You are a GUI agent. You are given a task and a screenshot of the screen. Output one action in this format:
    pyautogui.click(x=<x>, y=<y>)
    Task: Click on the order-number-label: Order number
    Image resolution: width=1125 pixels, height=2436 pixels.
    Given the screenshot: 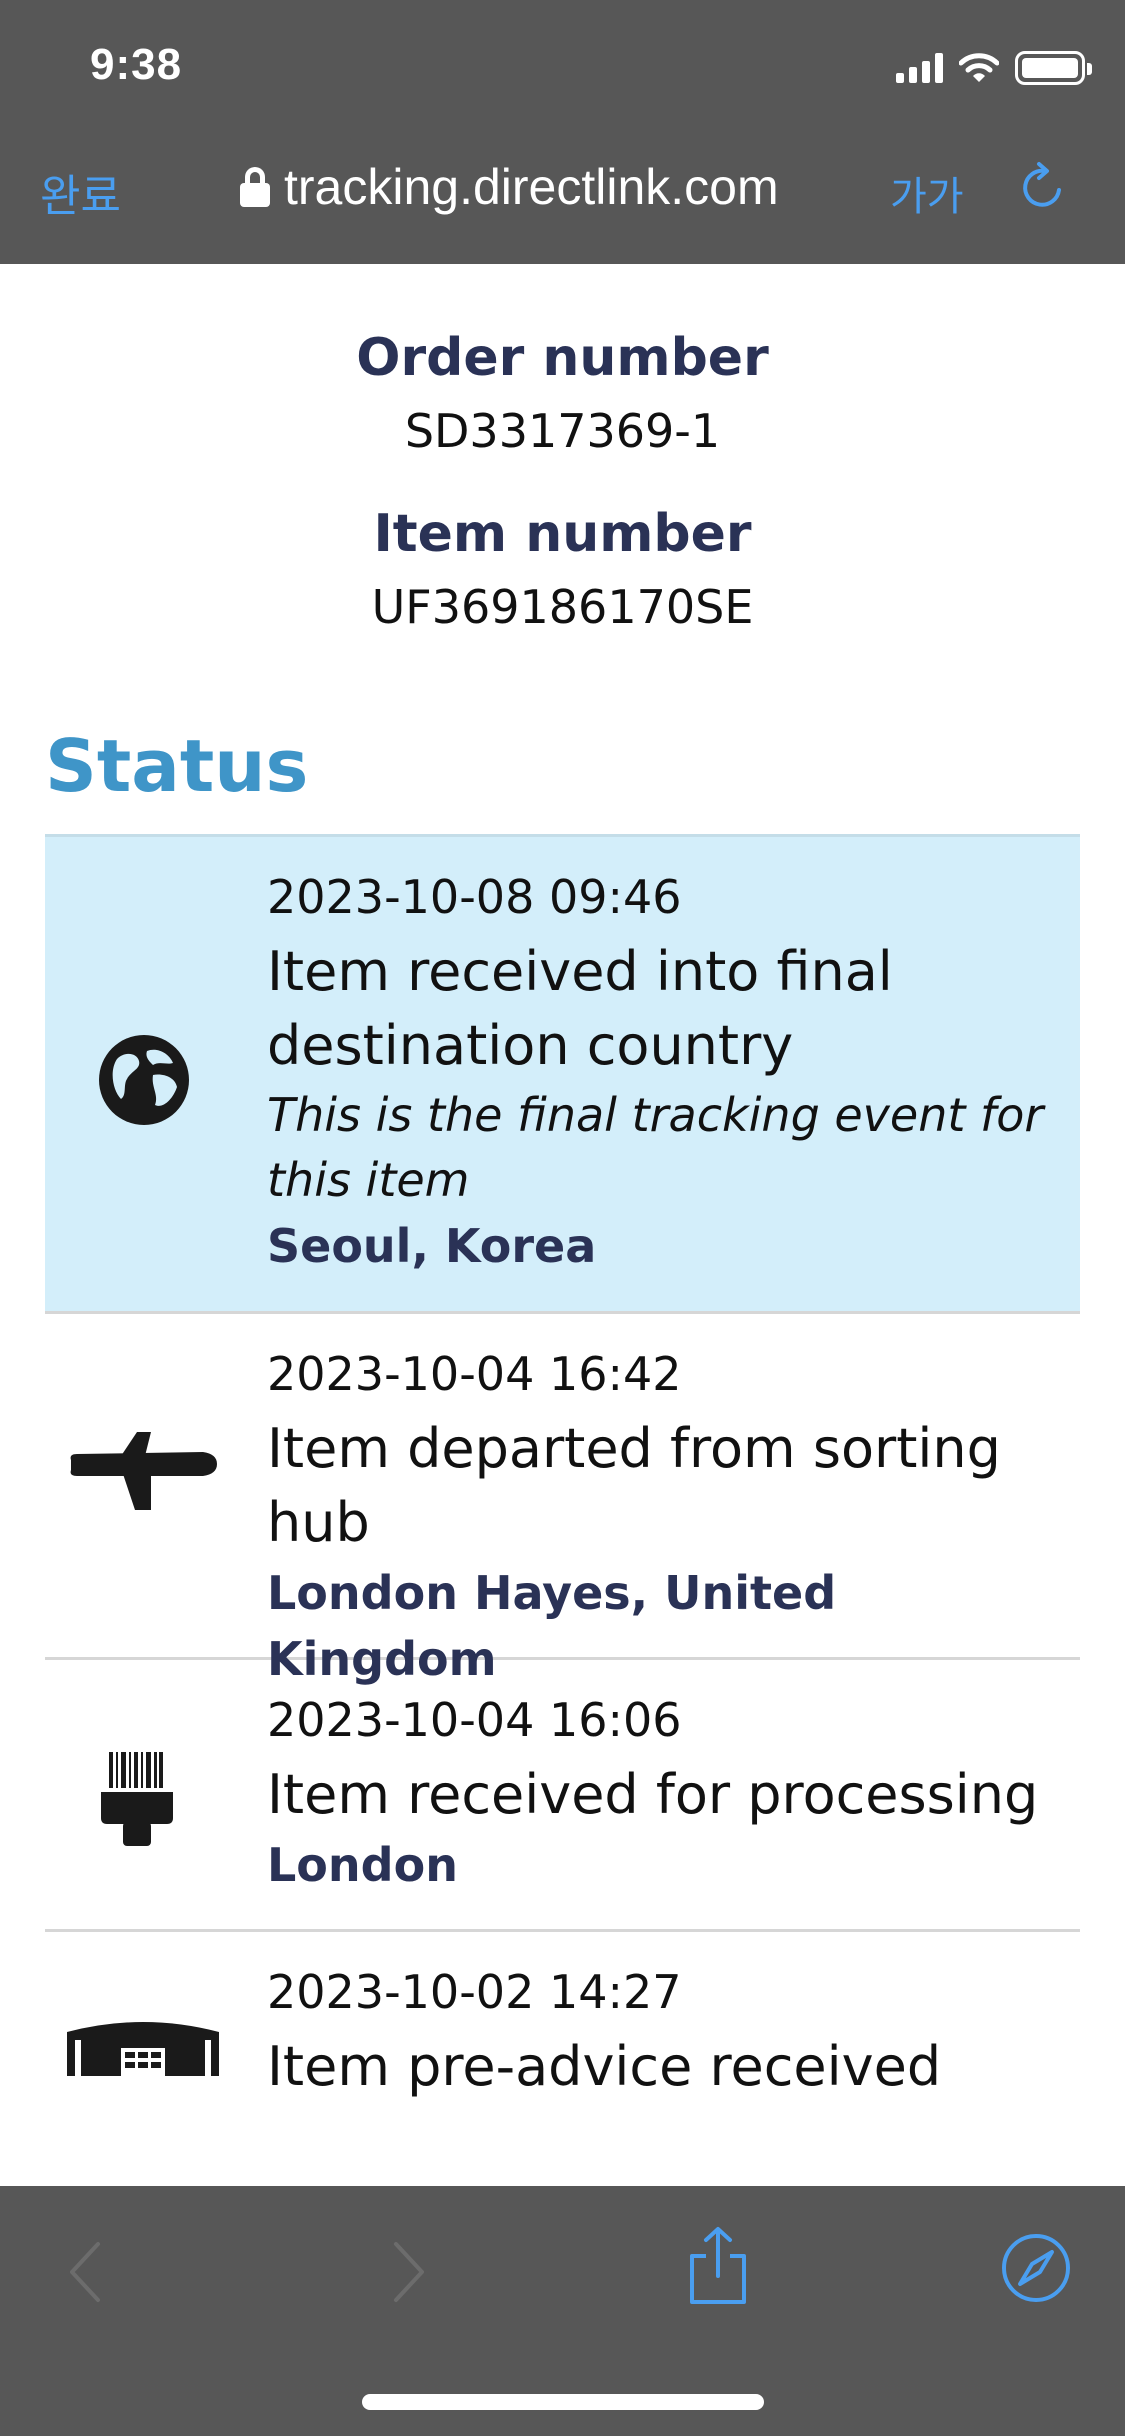 What is the action you would take?
    pyautogui.click(x=562, y=358)
    